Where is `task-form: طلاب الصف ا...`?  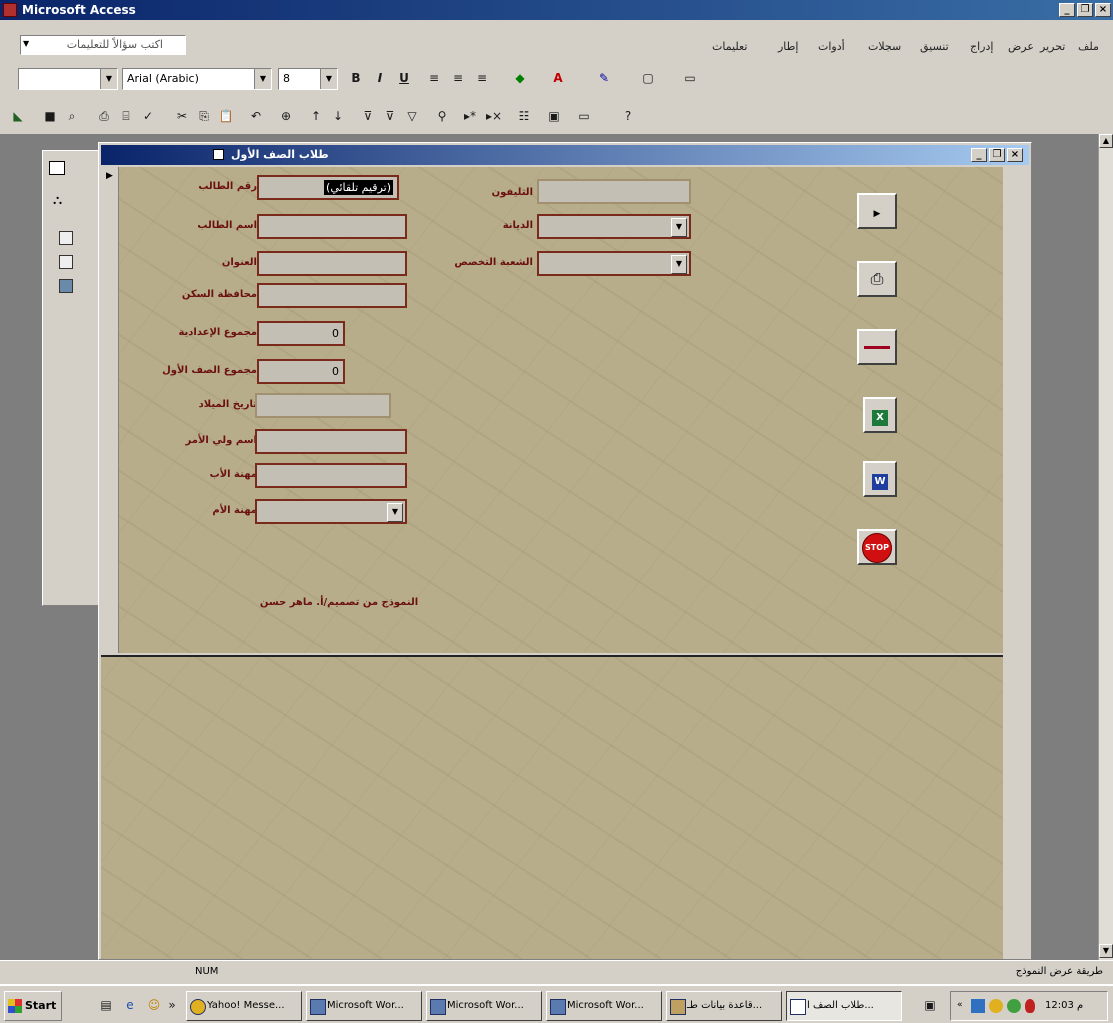
task-form: طلاب الصف ا... is located at coordinates (844, 1006).